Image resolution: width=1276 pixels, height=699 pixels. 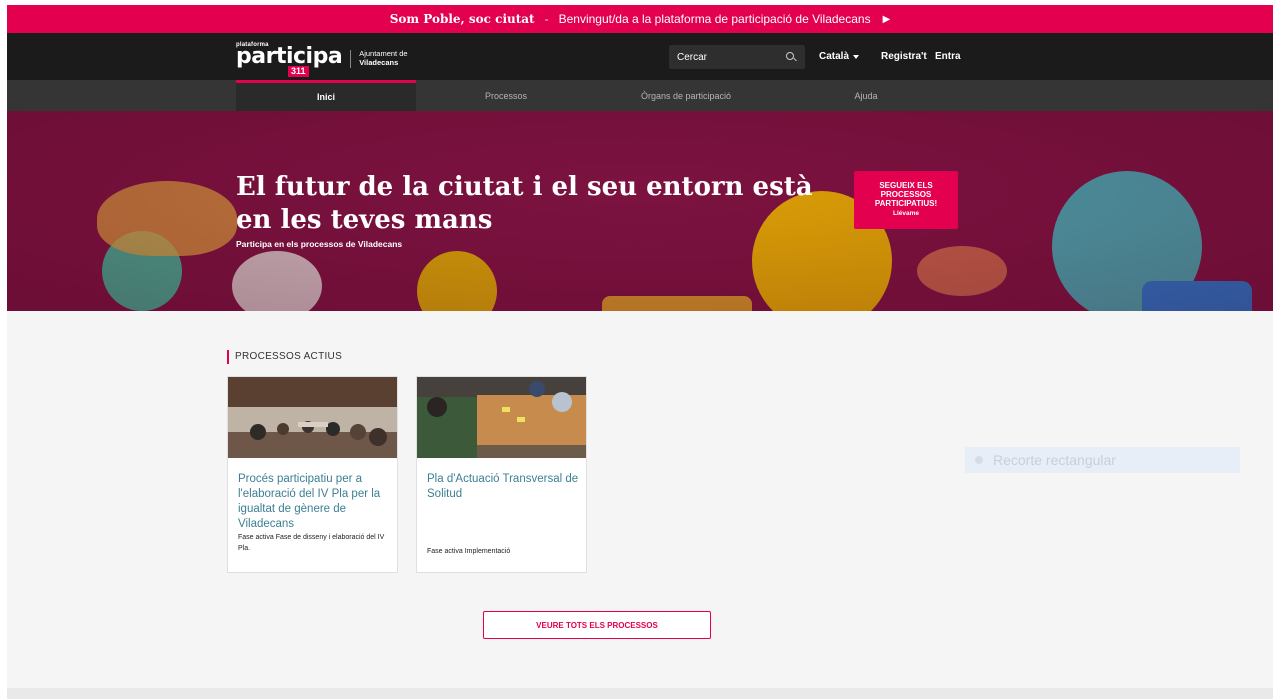 I want to click on org-line2: Viladecans, so click(x=379, y=62).